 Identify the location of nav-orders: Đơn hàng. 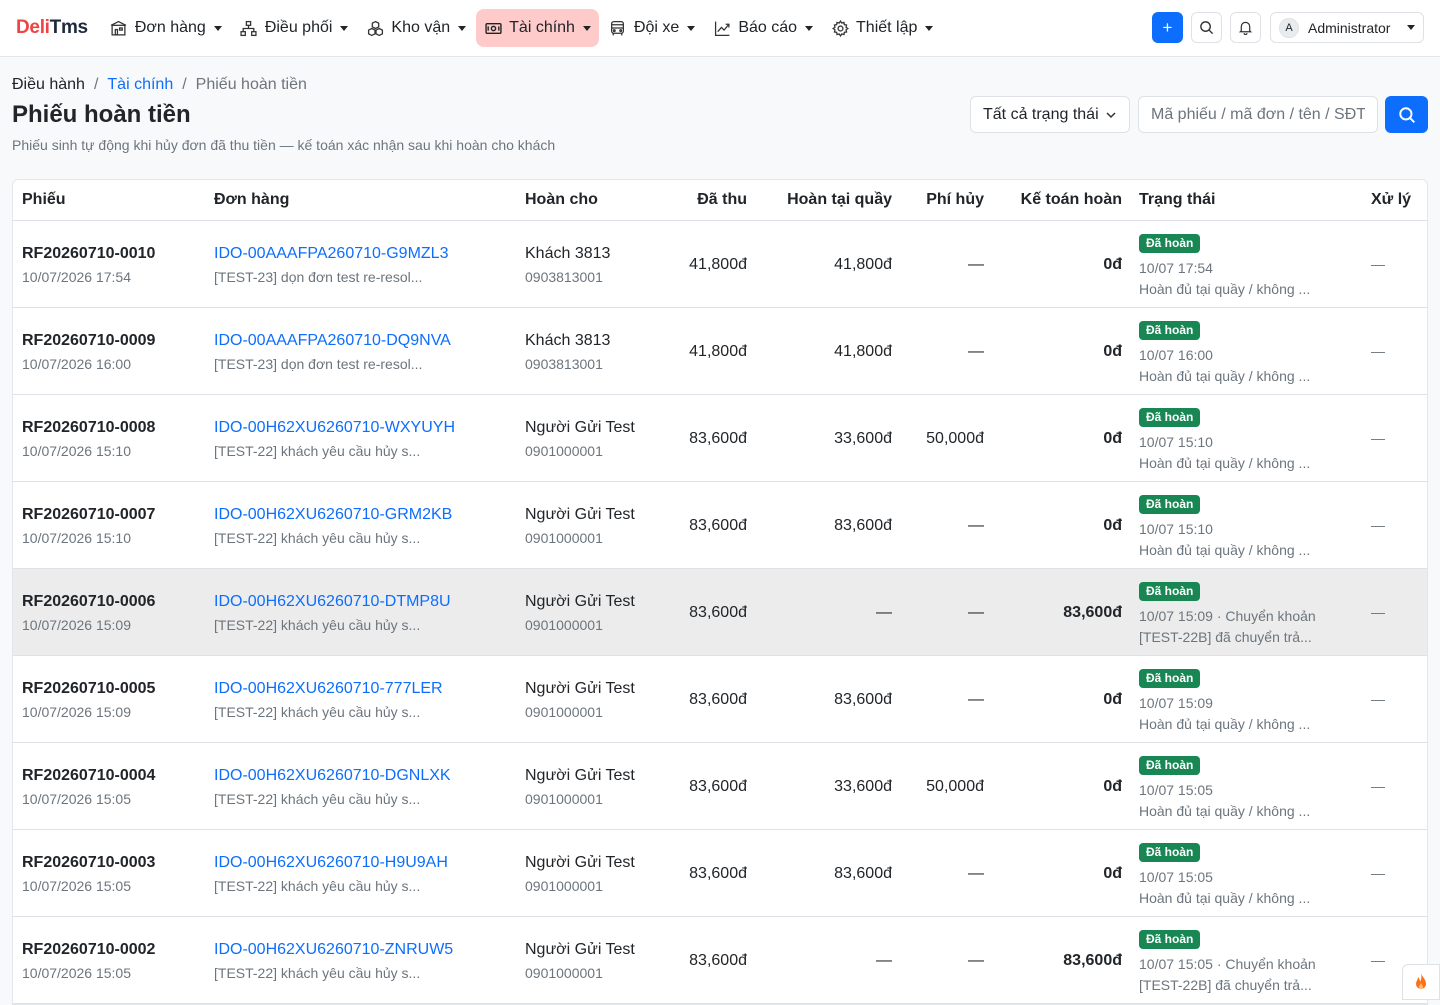
(166, 28).